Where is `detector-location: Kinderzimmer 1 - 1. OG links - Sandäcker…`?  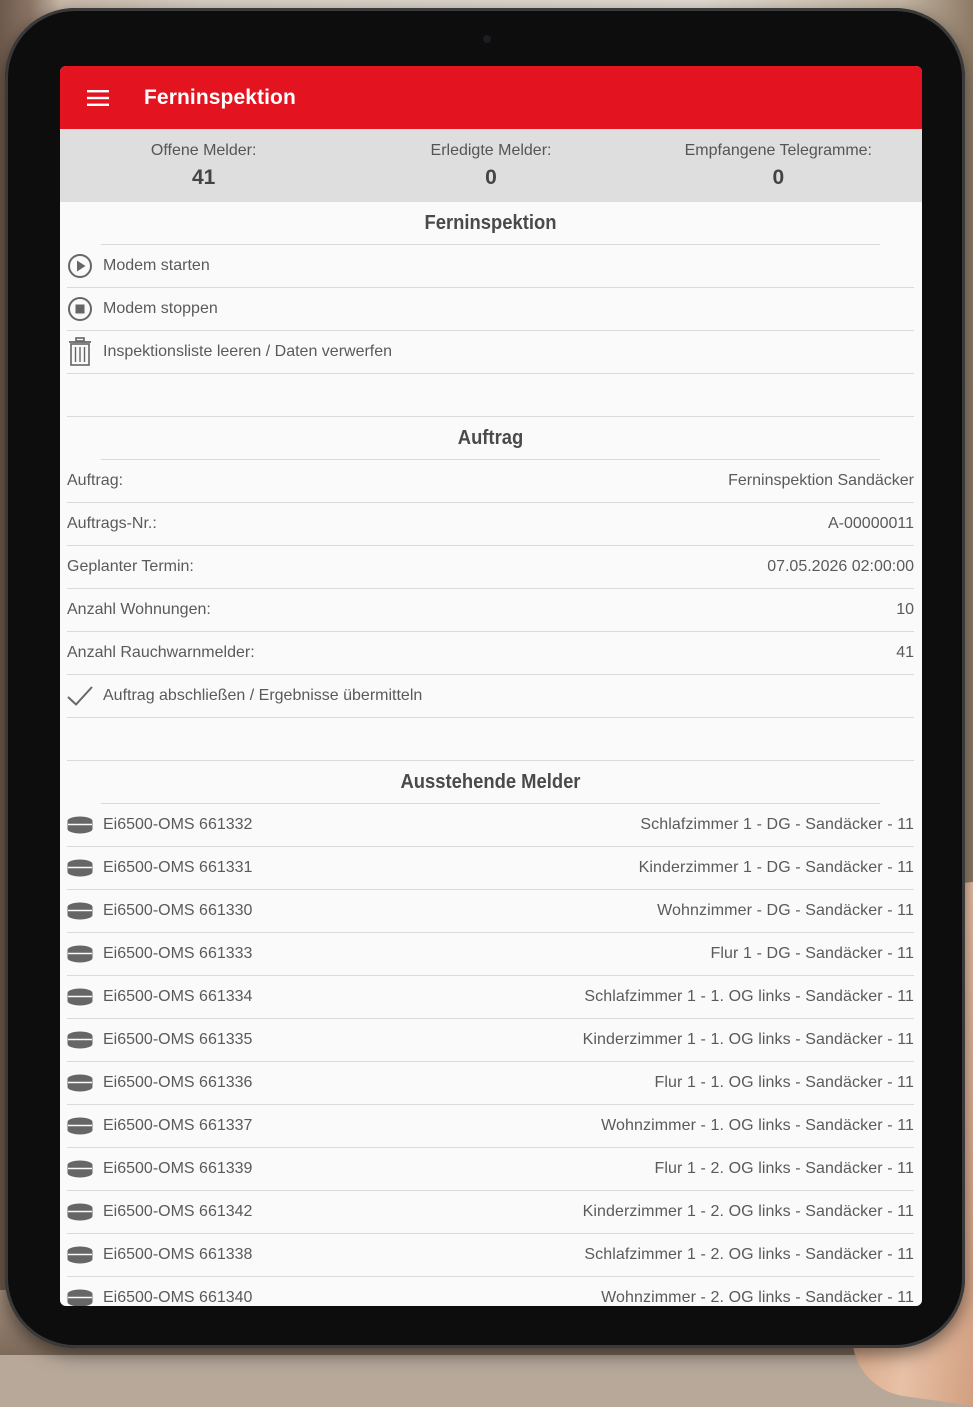 detector-location: Kinderzimmer 1 - 1. OG links - Sandäcker… is located at coordinates (748, 1039).